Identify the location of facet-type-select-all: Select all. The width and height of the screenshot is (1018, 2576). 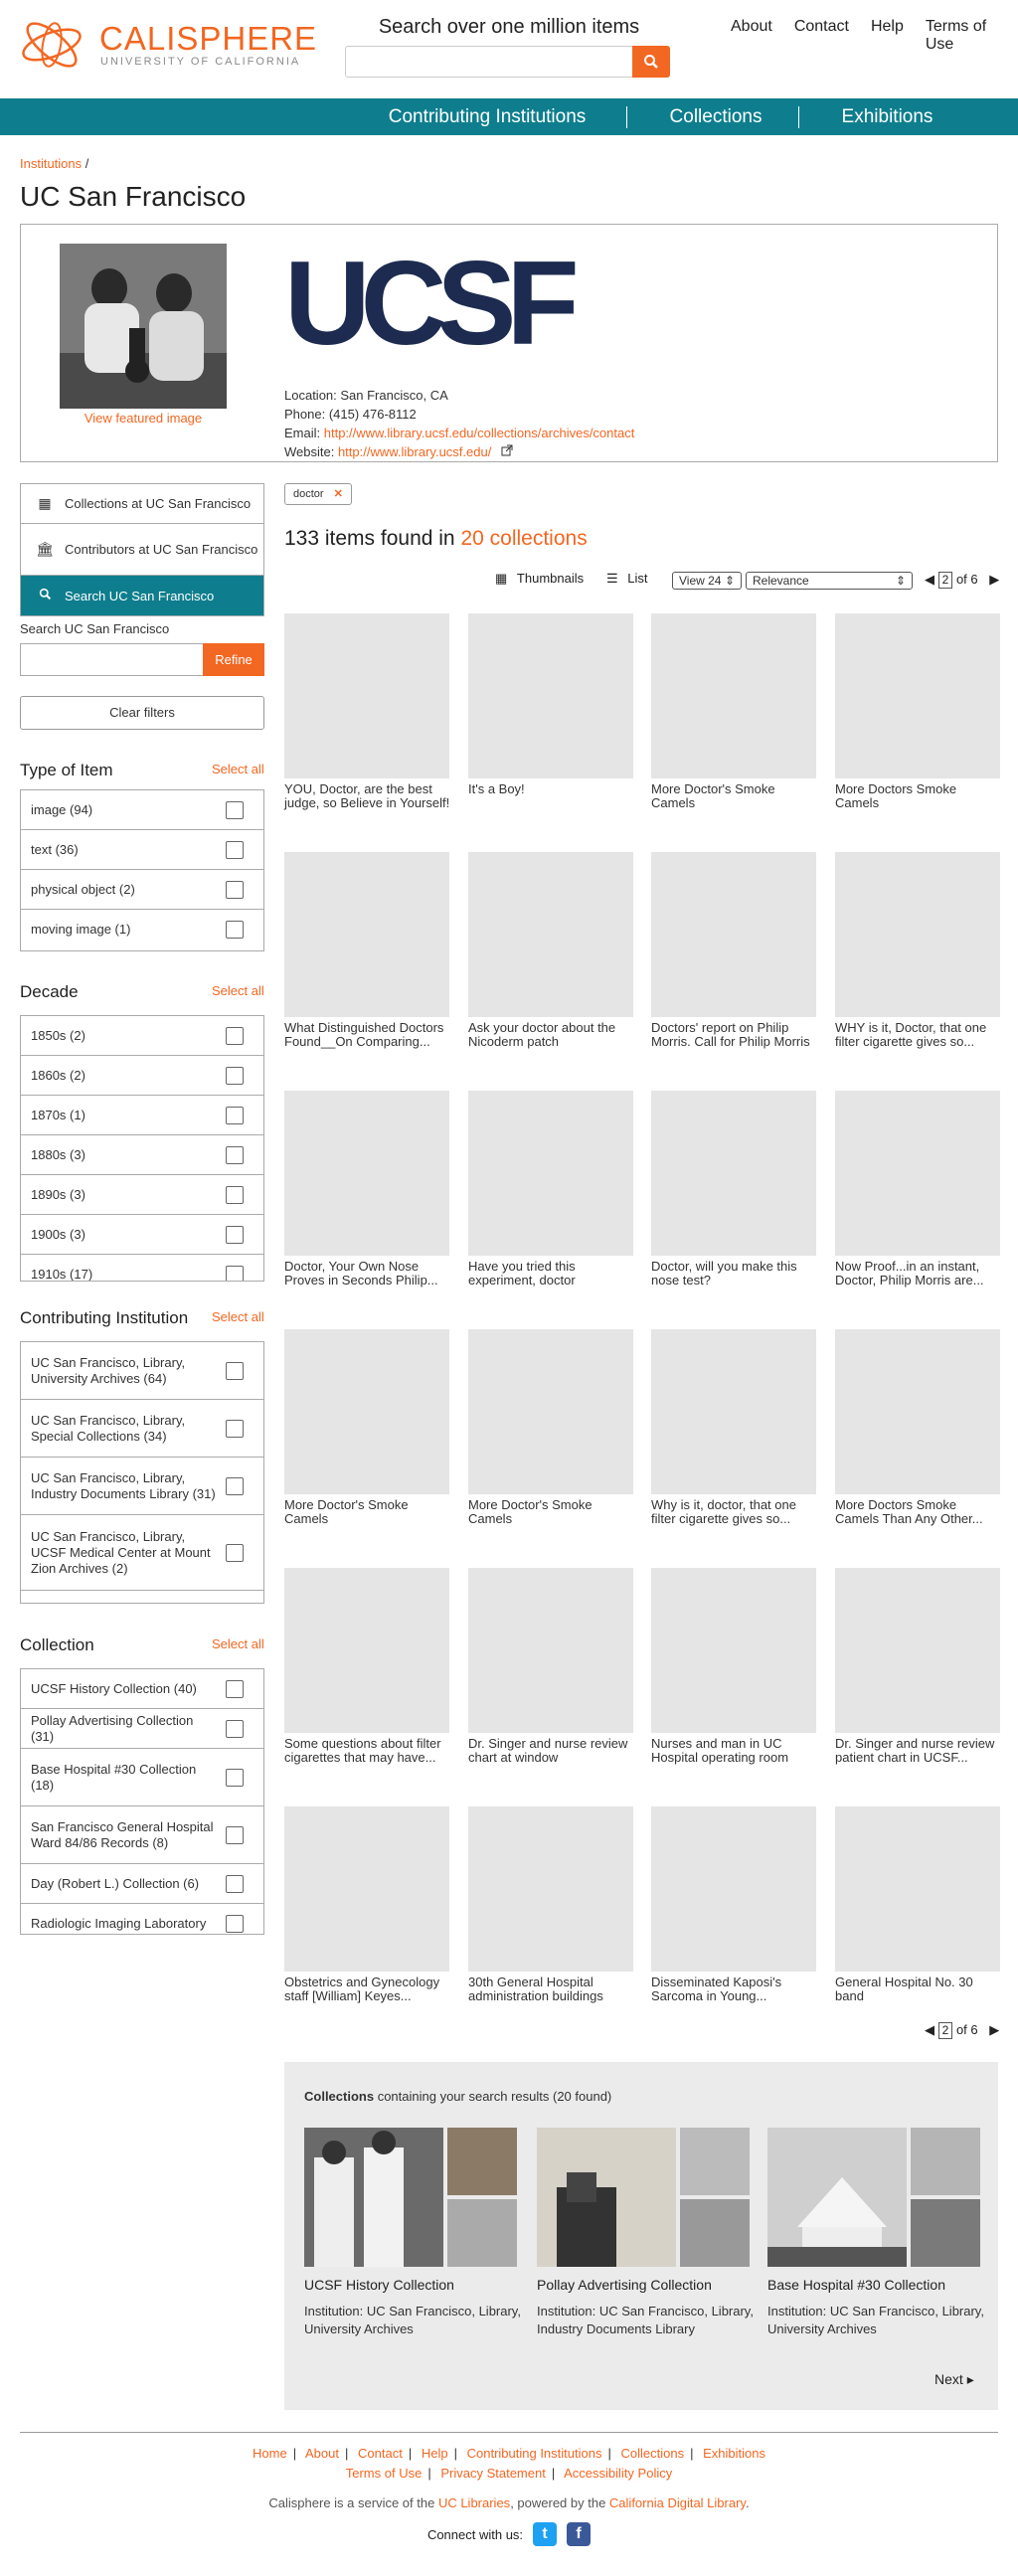
(238, 769).